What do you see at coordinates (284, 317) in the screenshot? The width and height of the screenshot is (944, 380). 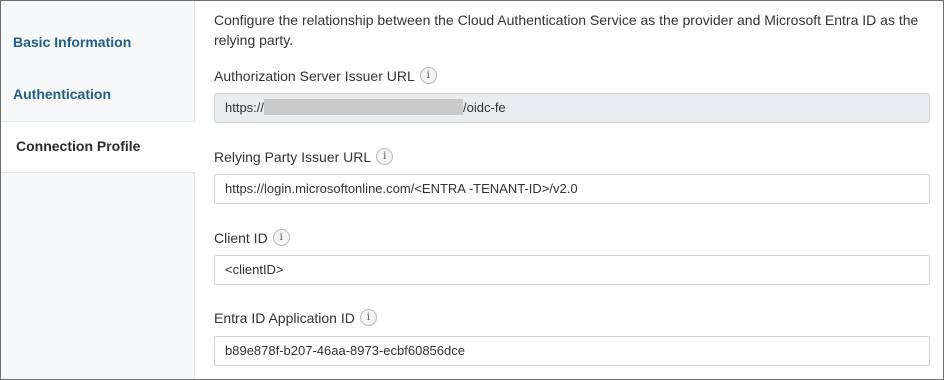 I see `entra-app-id-label-text: Entra ID Application ID` at bounding box center [284, 317].